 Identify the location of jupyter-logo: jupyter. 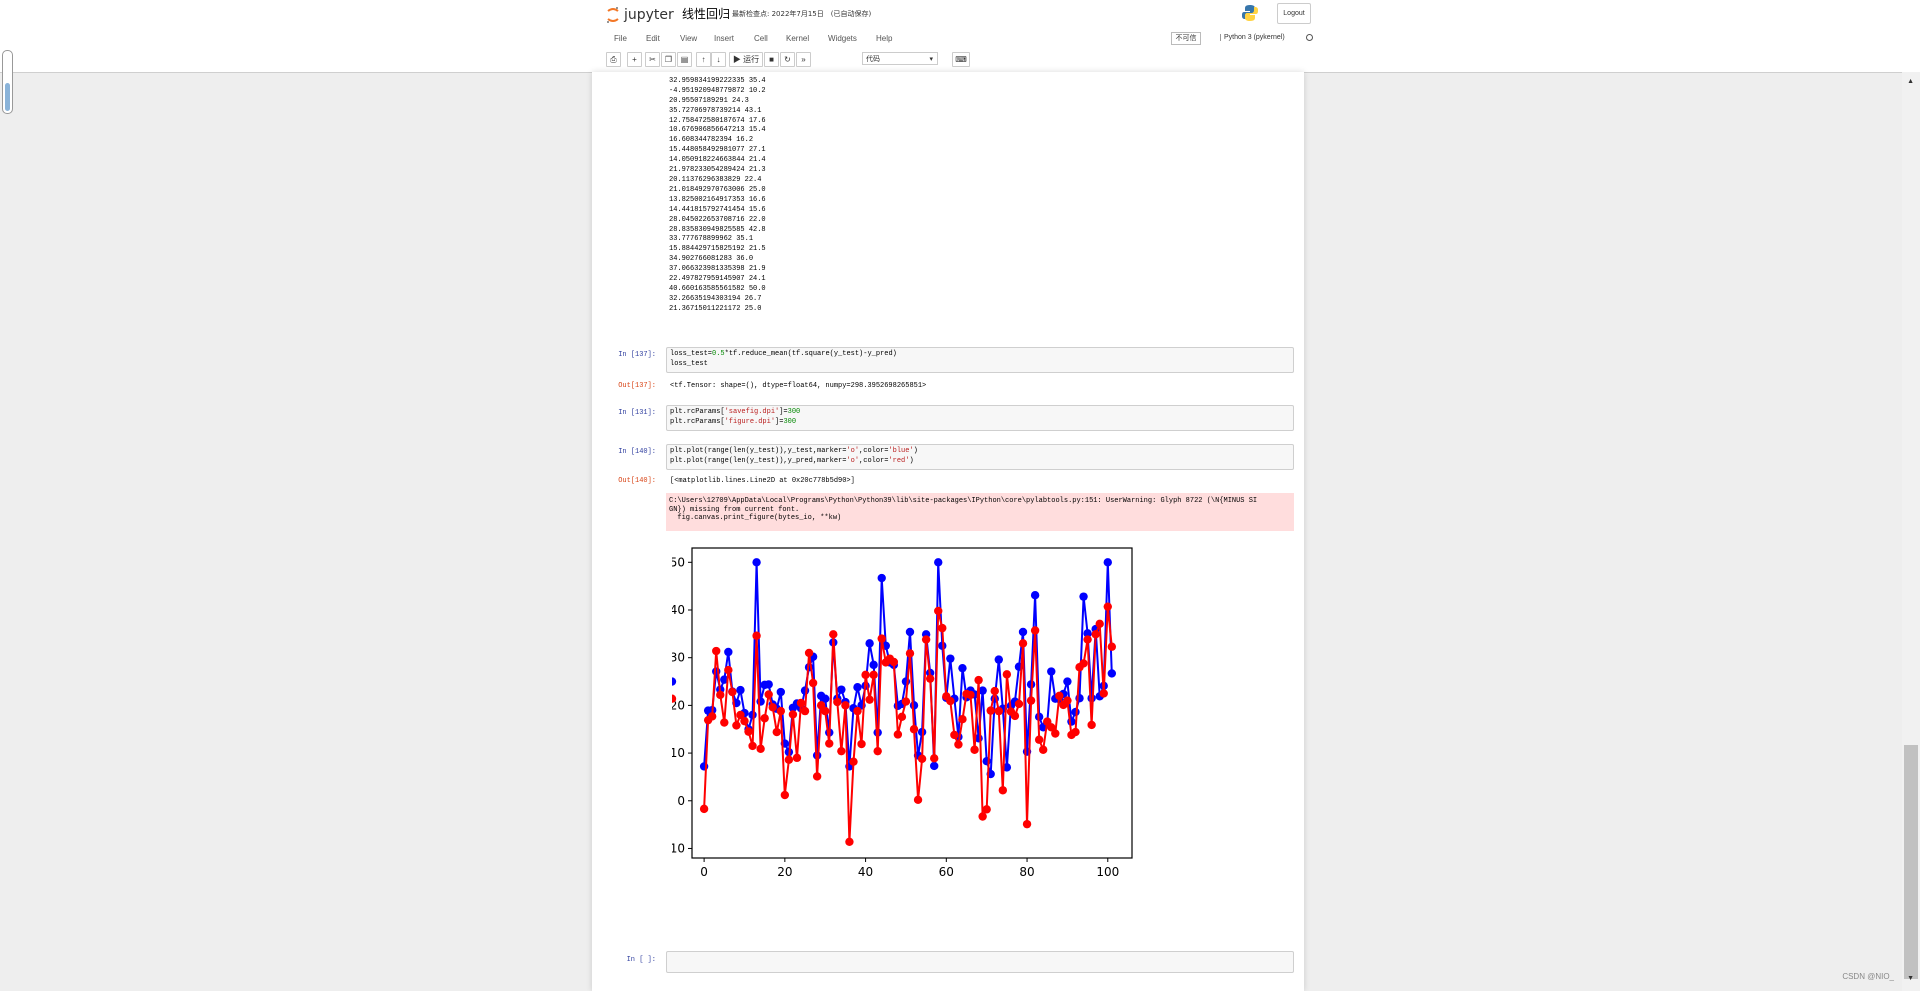
(640, 15).